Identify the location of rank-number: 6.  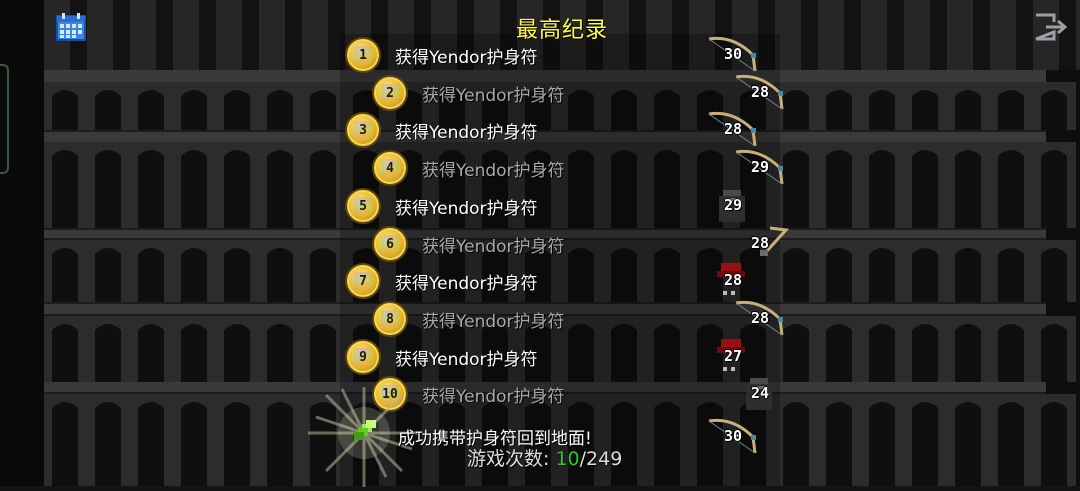
(390, 244).